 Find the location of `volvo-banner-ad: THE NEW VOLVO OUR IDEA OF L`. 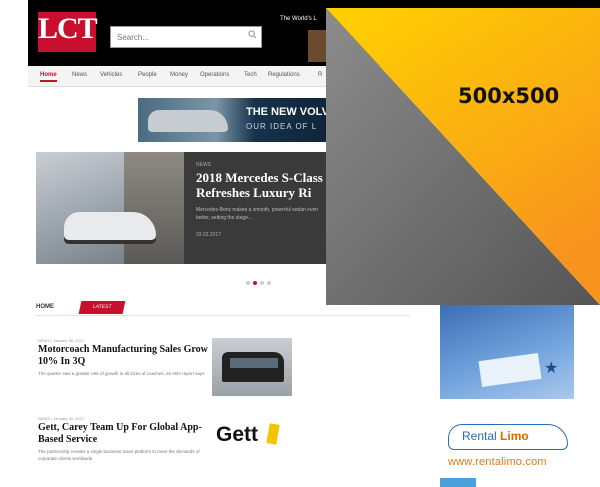

volvo-banner-ad: THE NEW VOLVO OUR IDEA OF L is located at coordinates (235, 120).